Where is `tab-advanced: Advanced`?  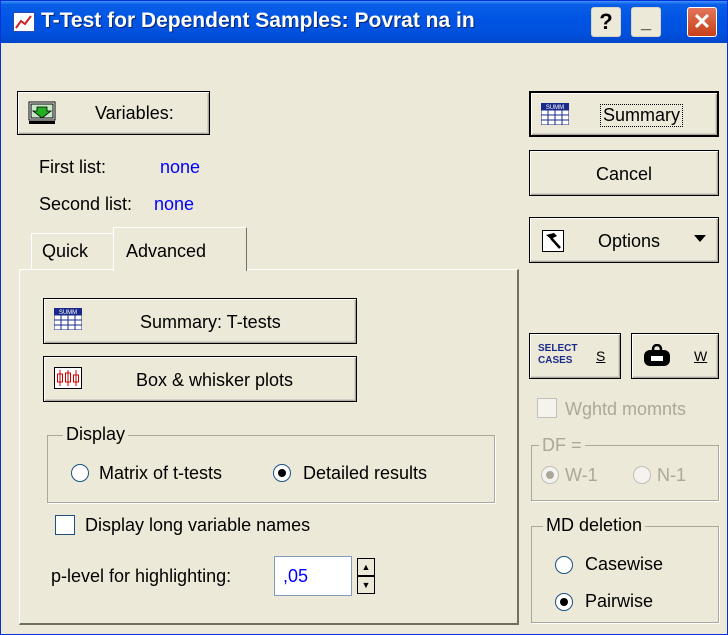 tab-advanced: Advanced is located at coordinates (180, 249).